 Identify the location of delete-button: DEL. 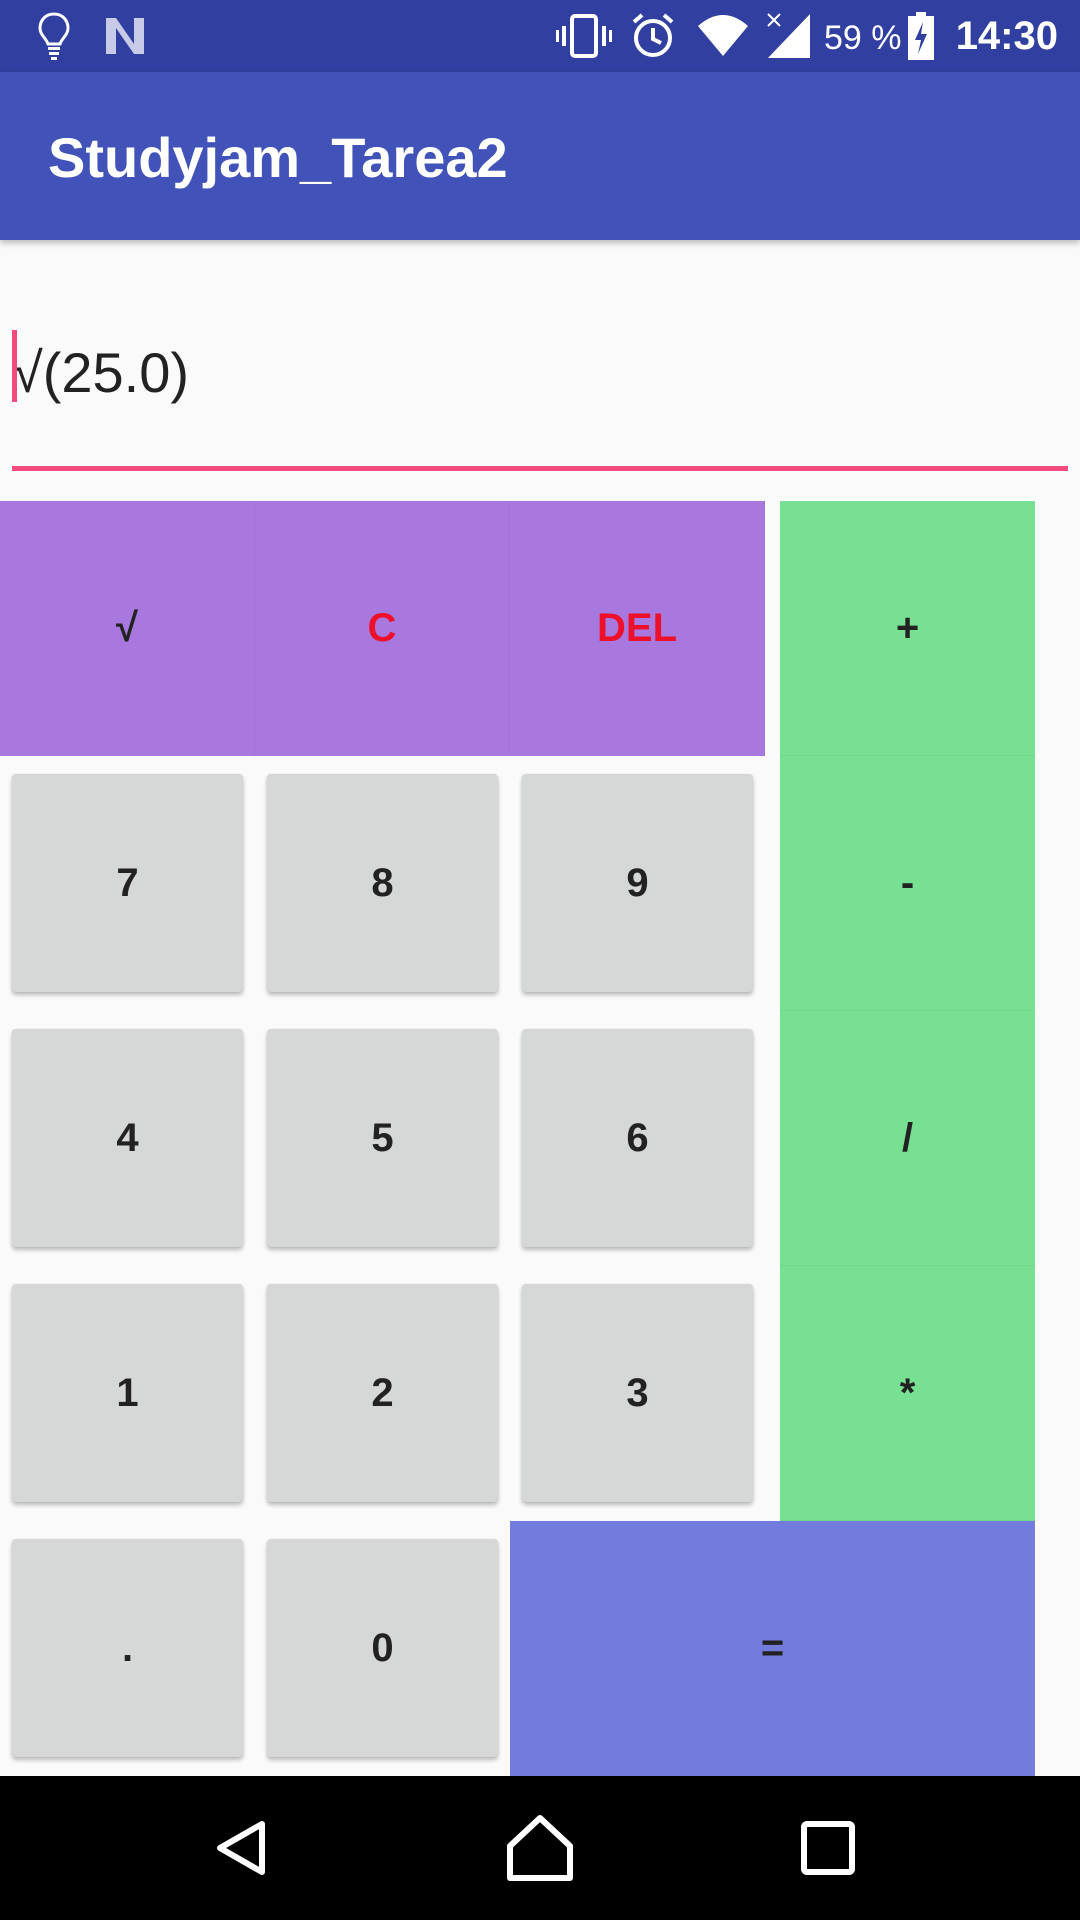
(637, 628).